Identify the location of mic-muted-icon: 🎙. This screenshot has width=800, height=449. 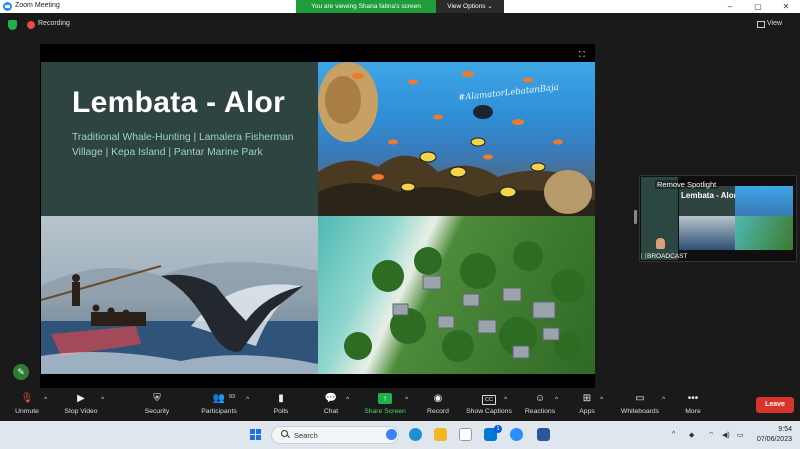
(27, 398).